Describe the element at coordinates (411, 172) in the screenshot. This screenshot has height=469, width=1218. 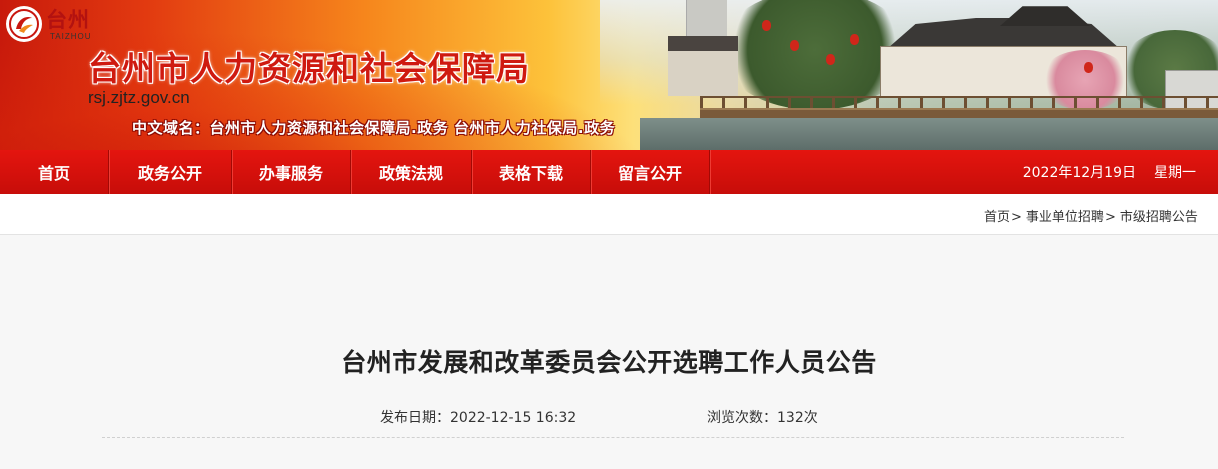
I see `nav-item-policies: 政策法规` at that location.